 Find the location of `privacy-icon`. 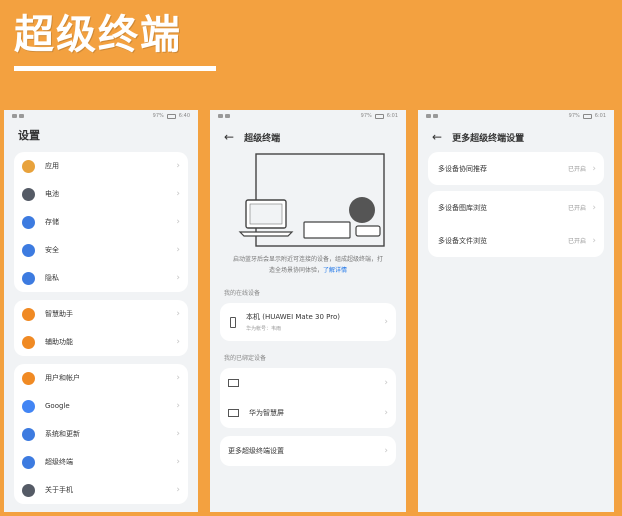

privacy-icon is located at coordinates (28, 278).